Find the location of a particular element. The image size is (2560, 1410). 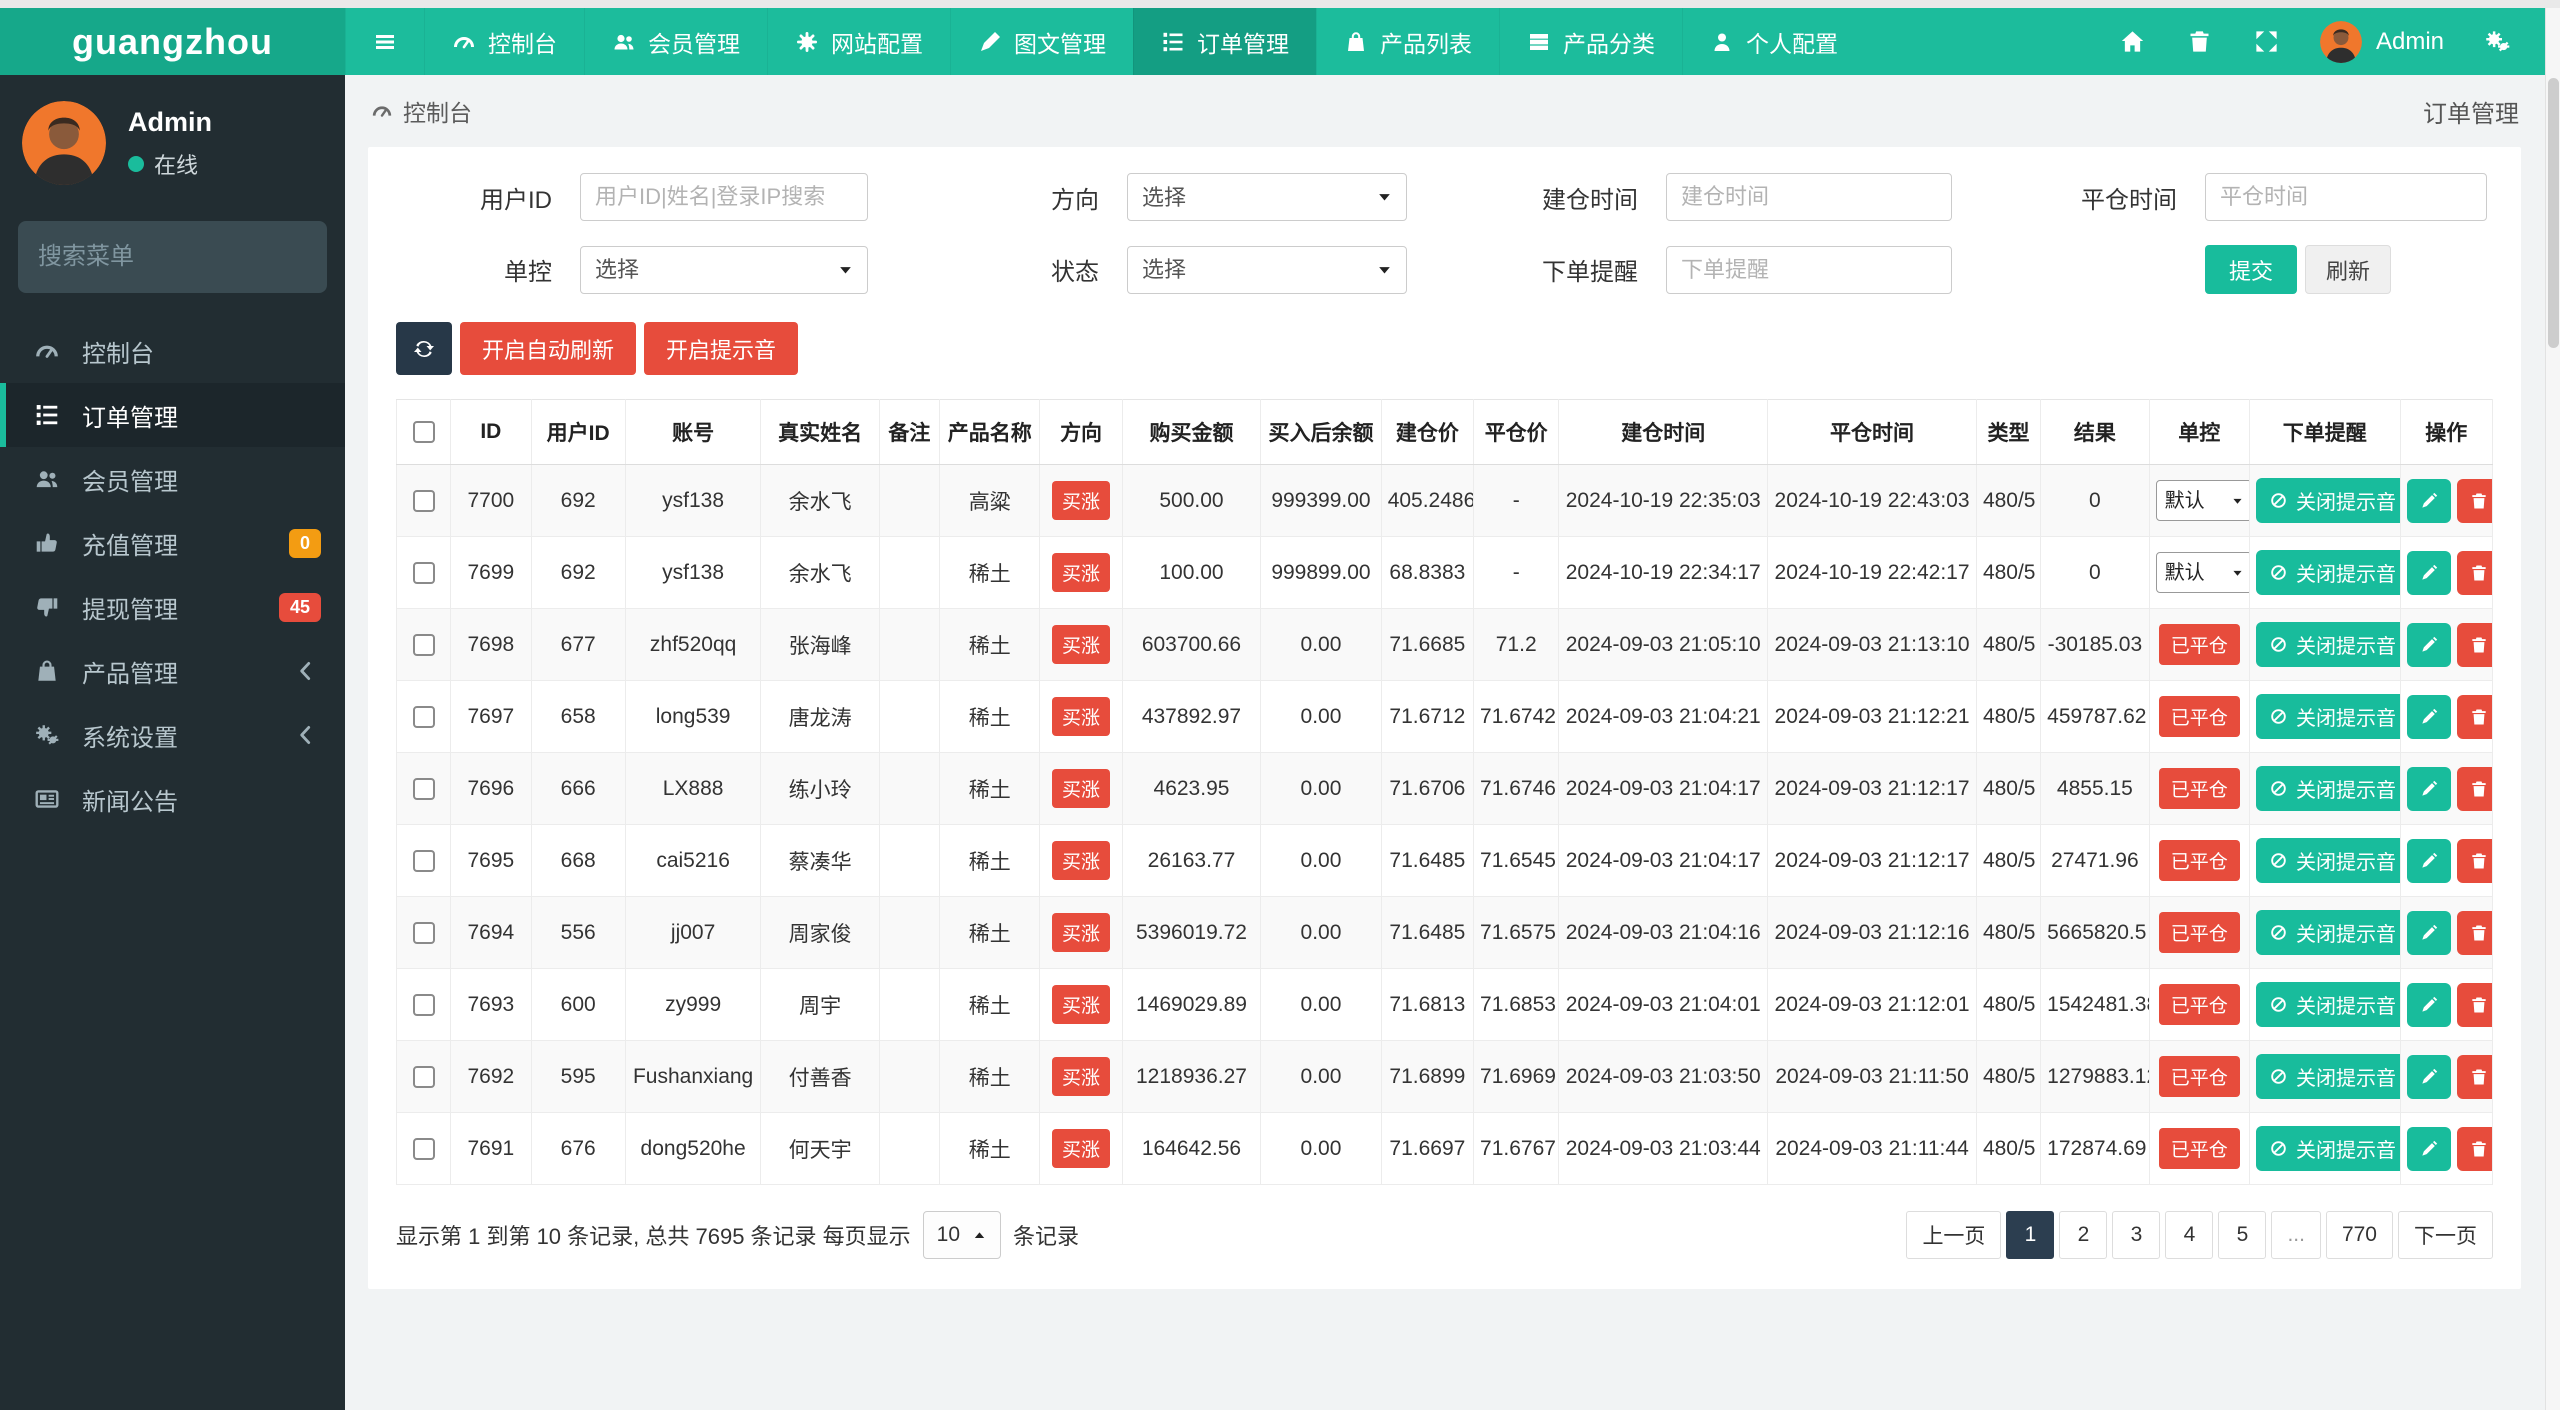

sidebar-item-withdraw: 提现管理 45 is located at coordinates (172, 607).